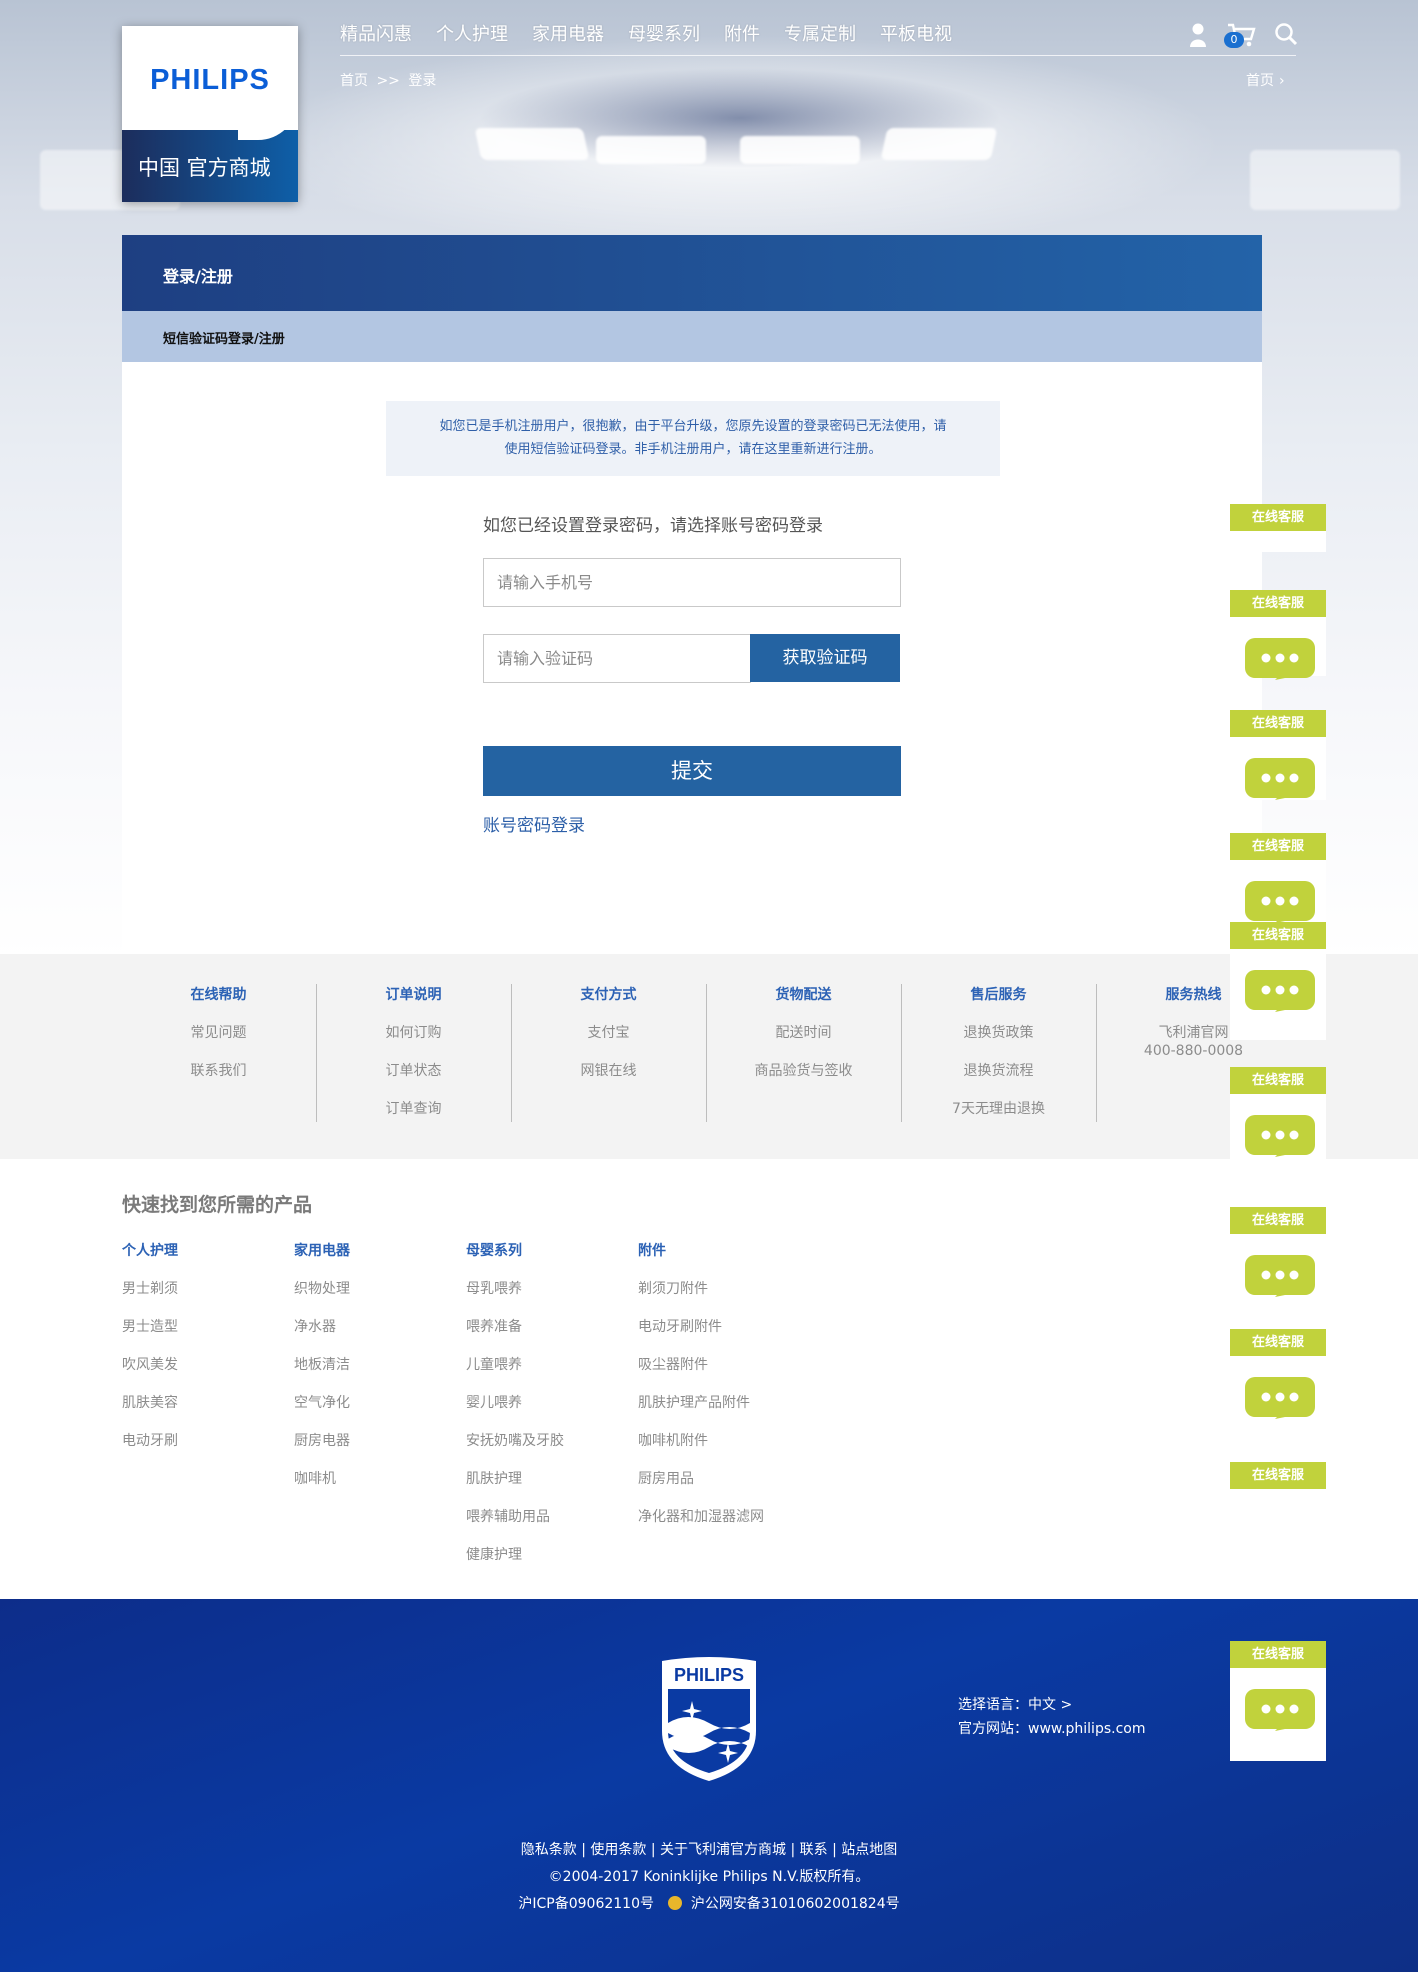 The height and width of the screenshot is (1972, 1418). Describe the element at coordinates (586, 1904) in the screenshot. I see `icp-number: 沪ICP备09062110号` at that location.